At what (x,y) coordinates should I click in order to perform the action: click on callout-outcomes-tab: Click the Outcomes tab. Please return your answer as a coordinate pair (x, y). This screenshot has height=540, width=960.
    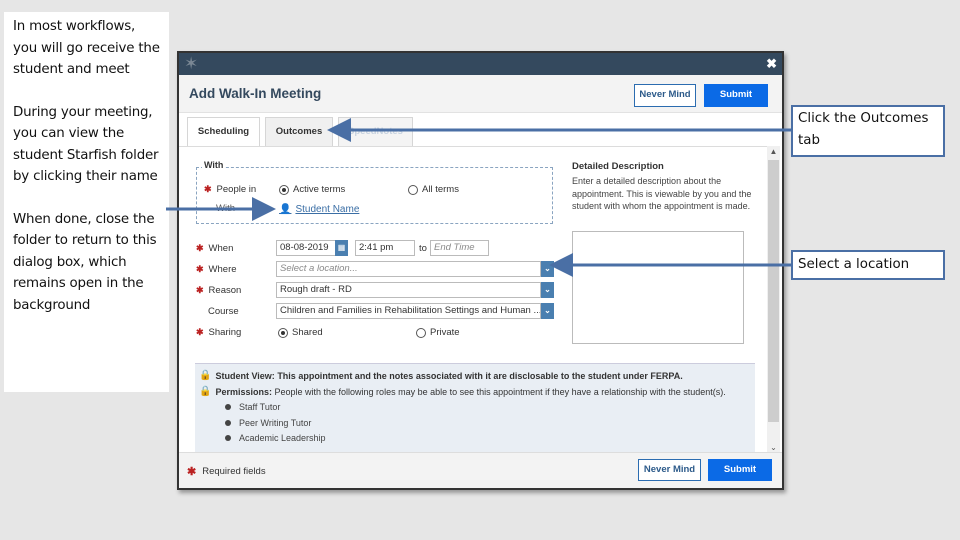
    Looking at the image, I should click on (868, 131).